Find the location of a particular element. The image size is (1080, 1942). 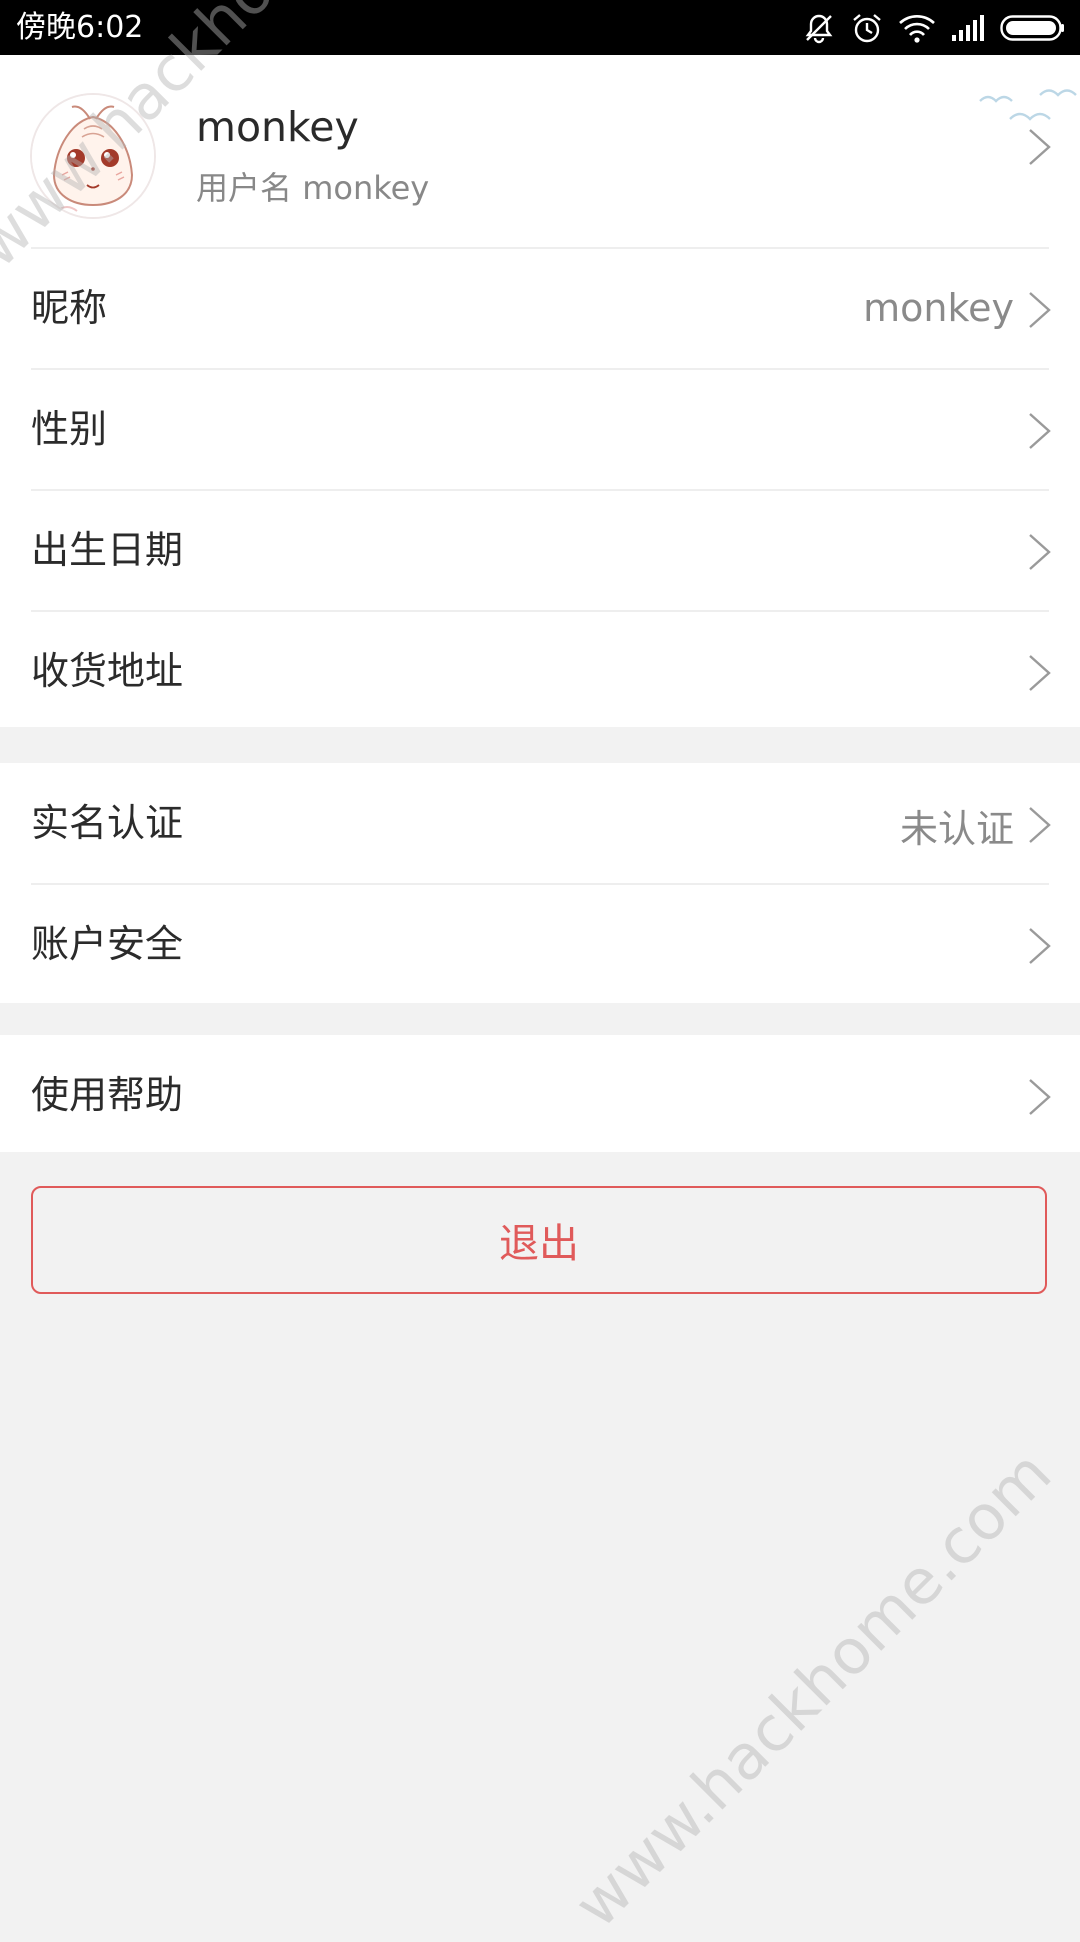

battery-icon is located at coordinates (1033, 28).